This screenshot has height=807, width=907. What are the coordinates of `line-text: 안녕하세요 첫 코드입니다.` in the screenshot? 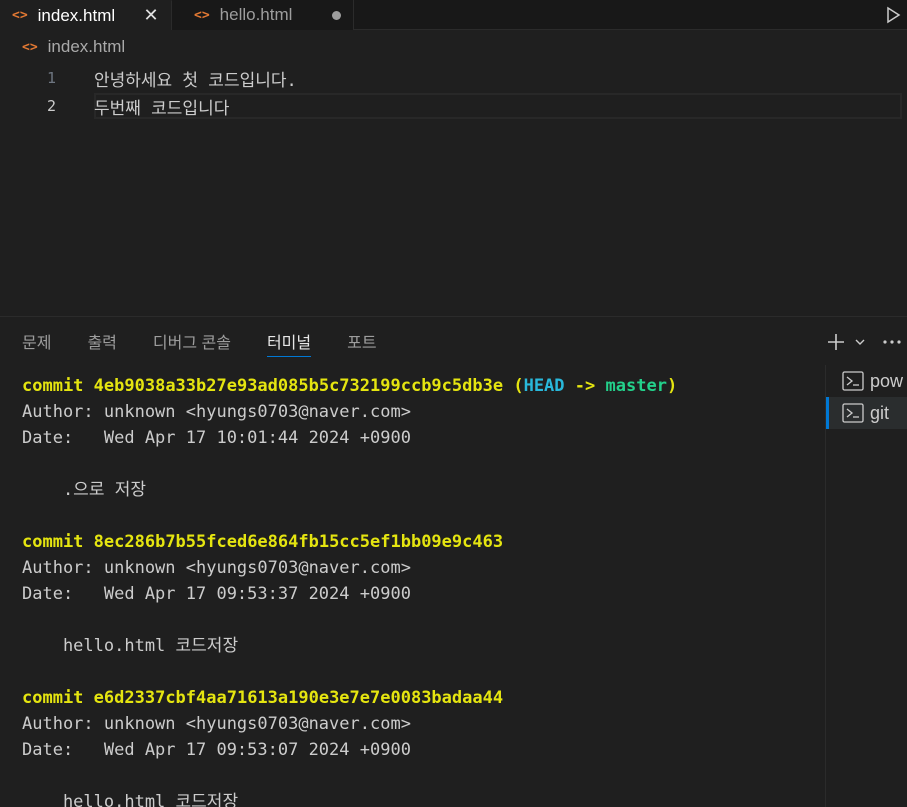 It's located at (195, 78).